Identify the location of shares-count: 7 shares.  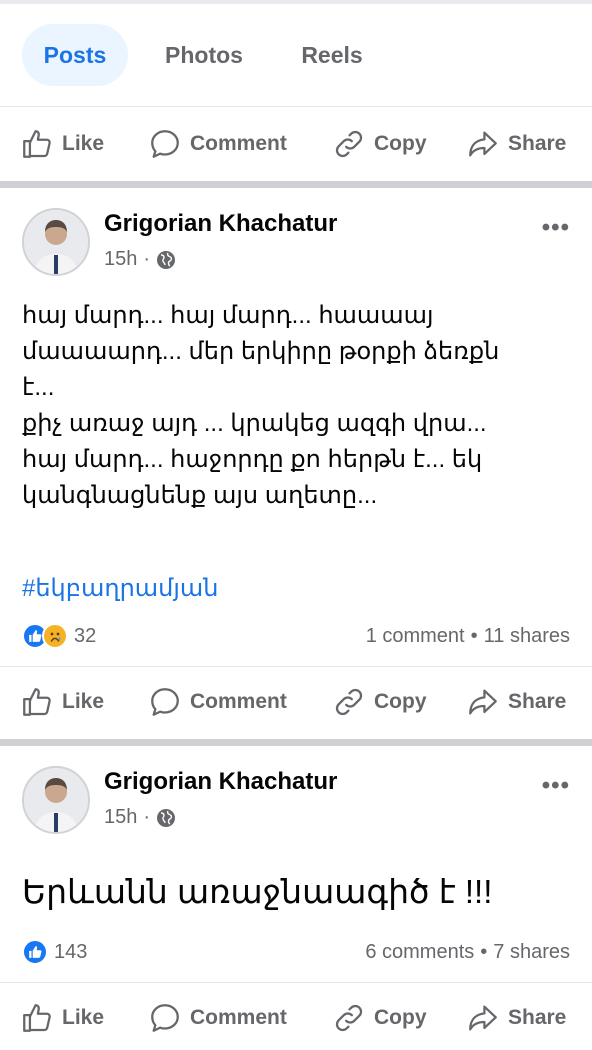
(531, 952).